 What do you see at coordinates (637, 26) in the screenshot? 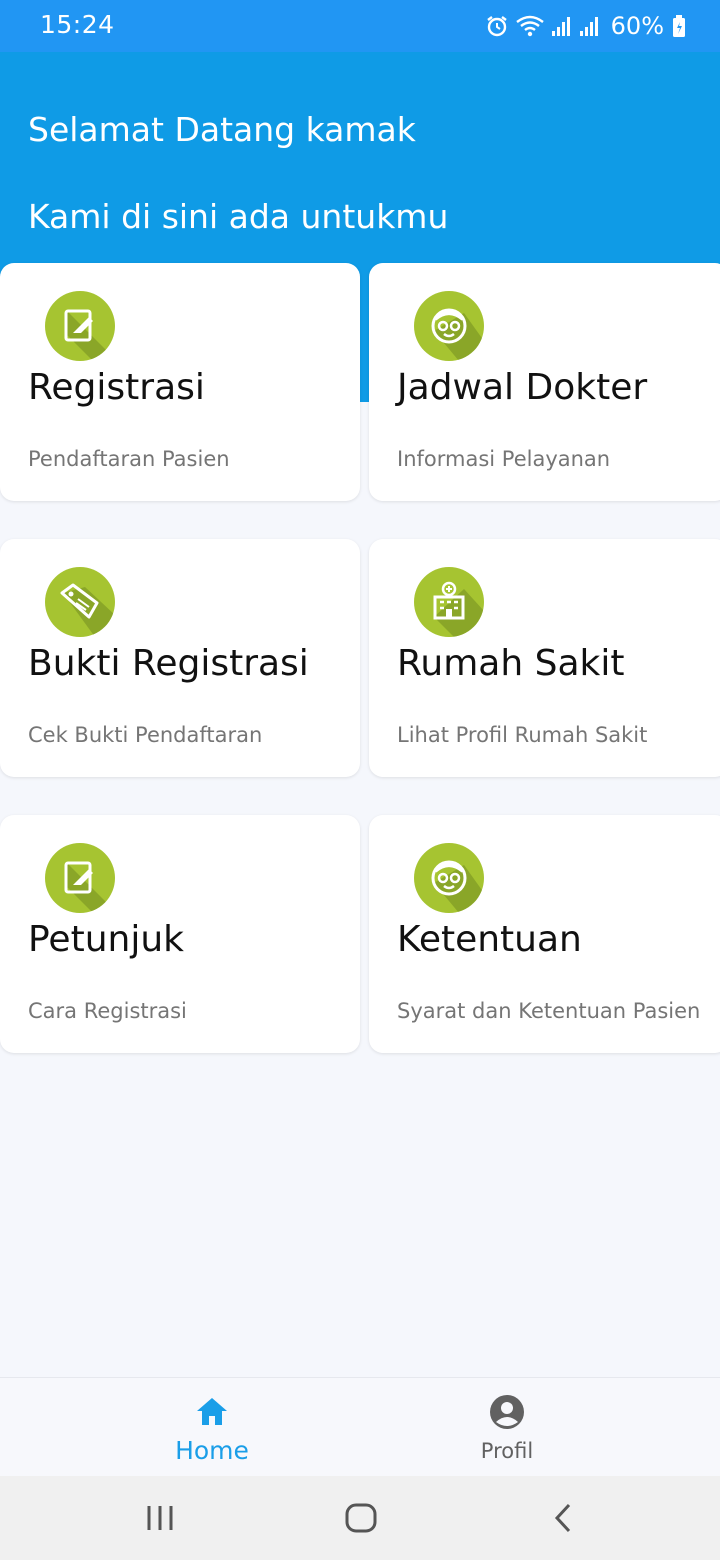
I see `battery-percent: 60%` at bounding box center [637, 26].